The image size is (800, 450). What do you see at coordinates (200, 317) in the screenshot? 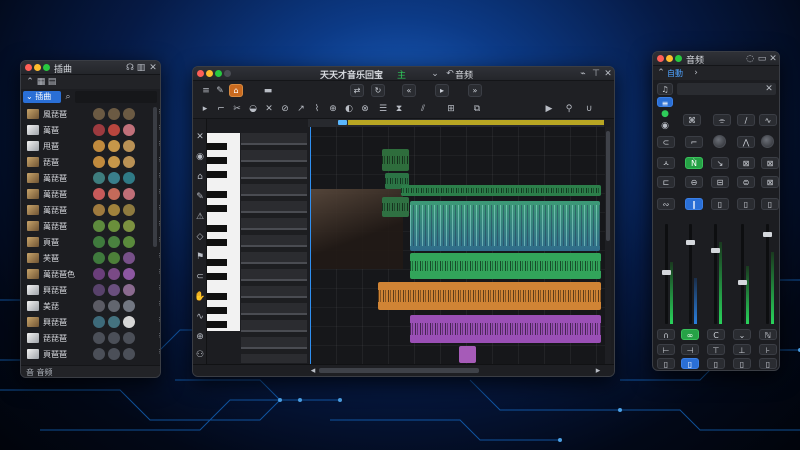
I see `audio-icon: ∿` at bounding box center [200, 317].